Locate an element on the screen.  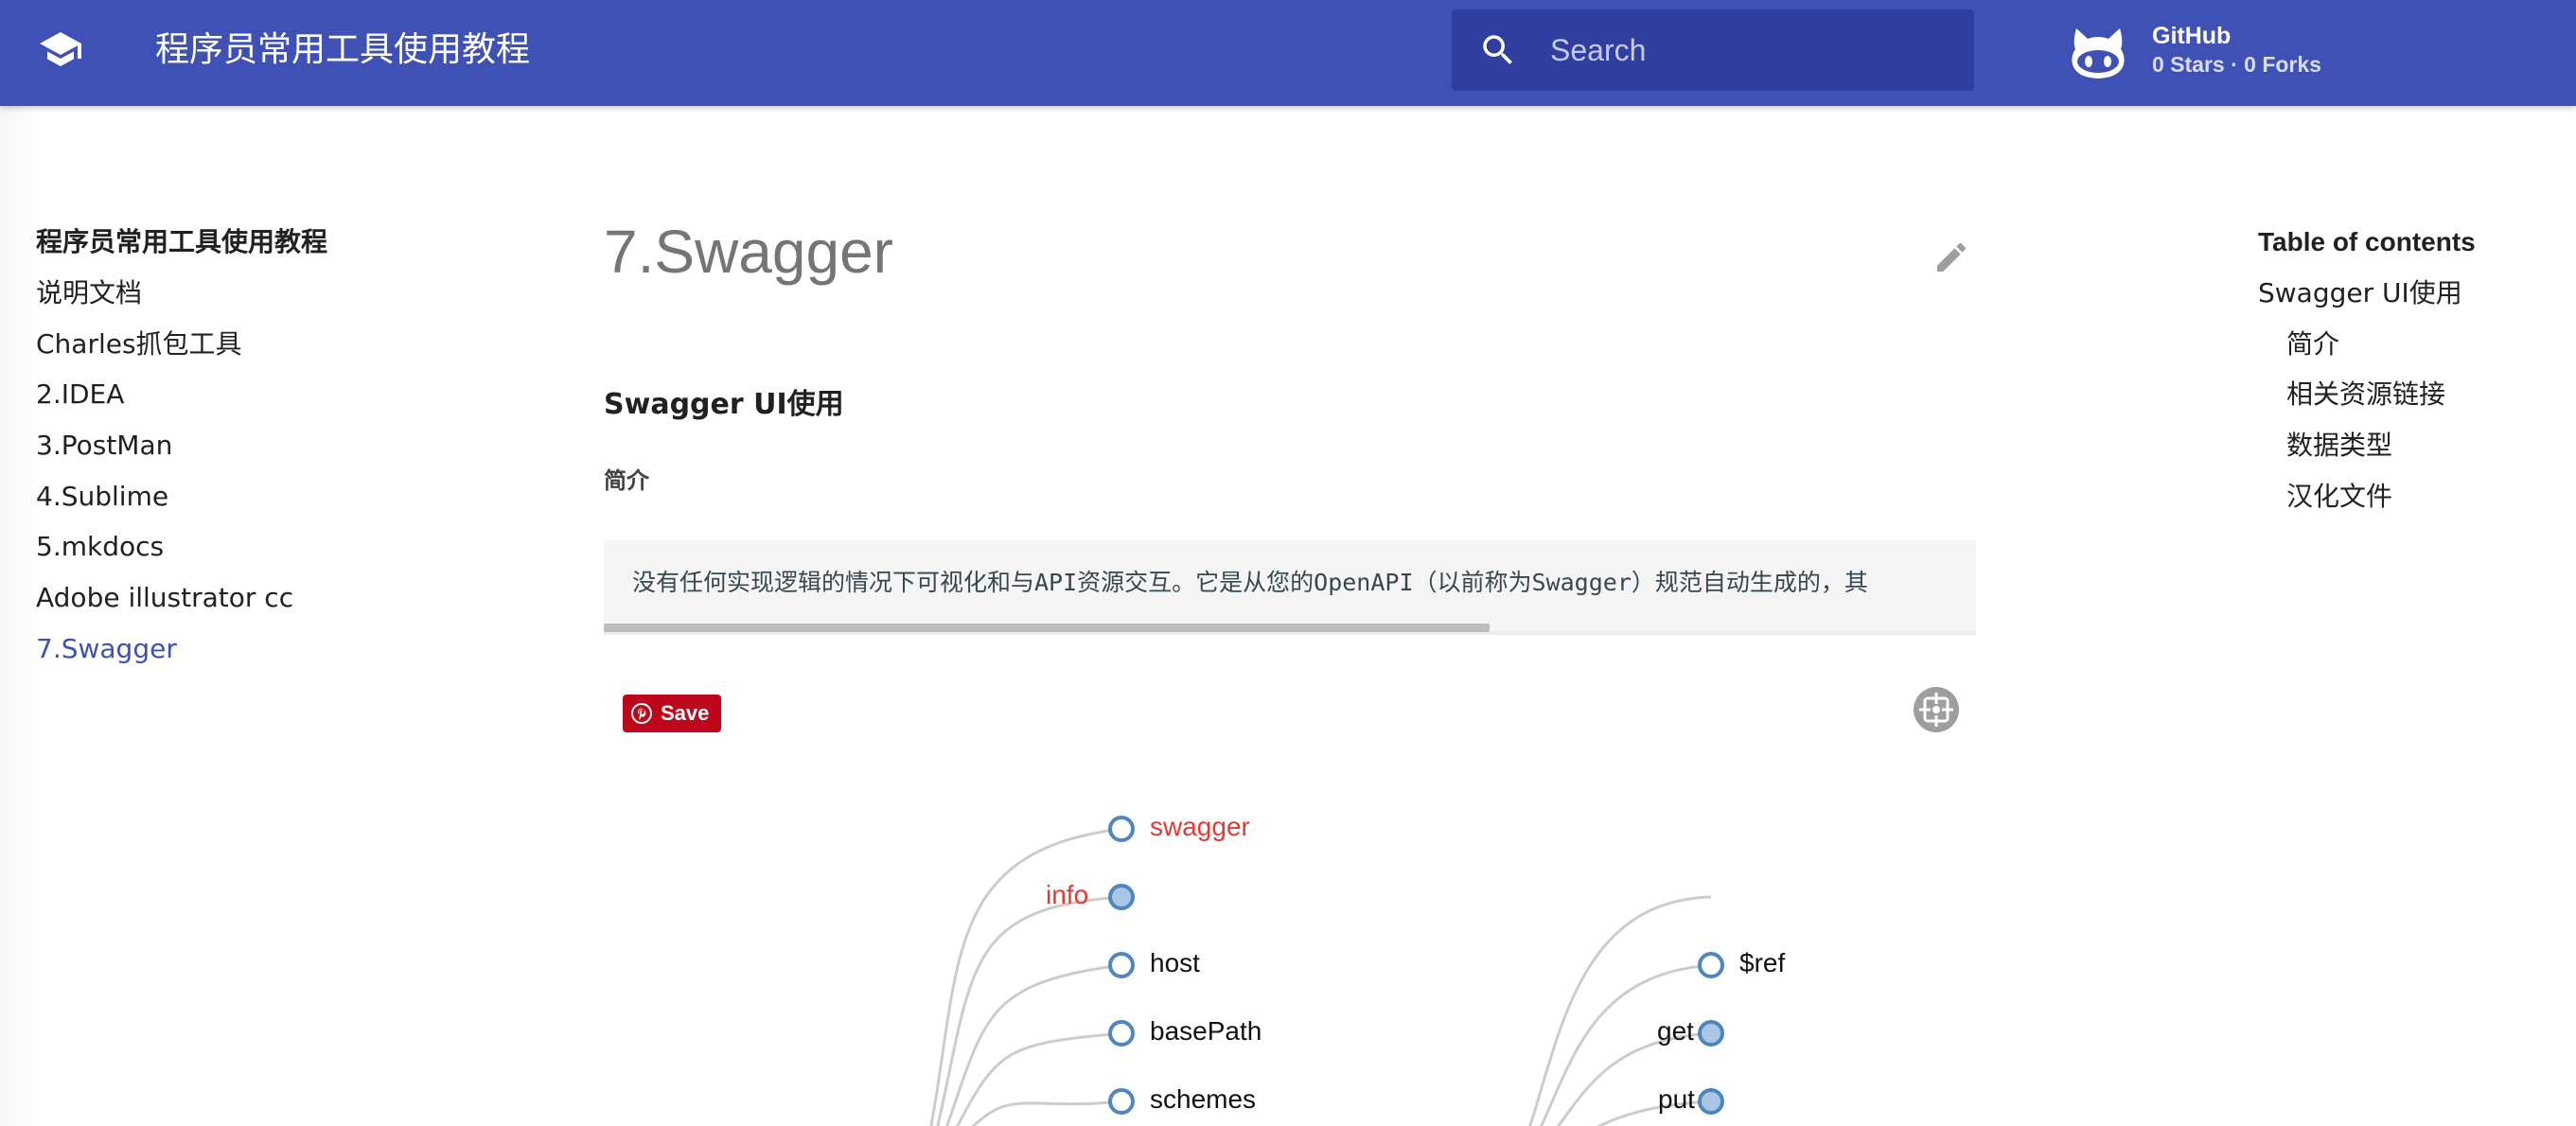
mindmap-label-host: host is located at coordinates (1175, 963).